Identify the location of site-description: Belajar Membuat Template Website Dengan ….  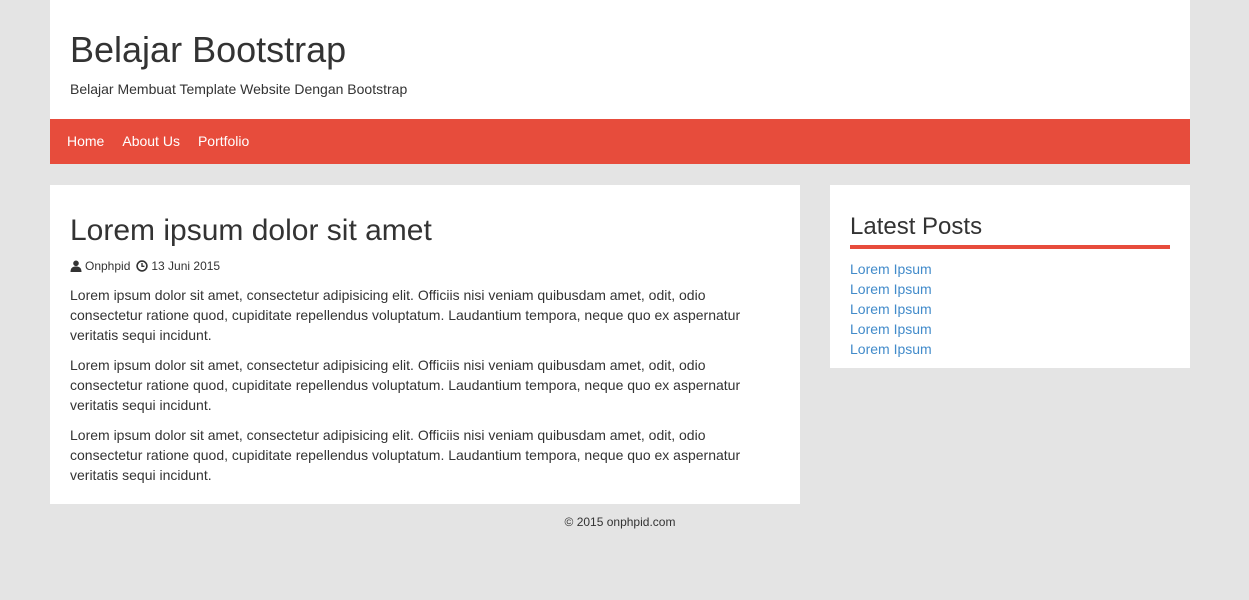
(239, 89).